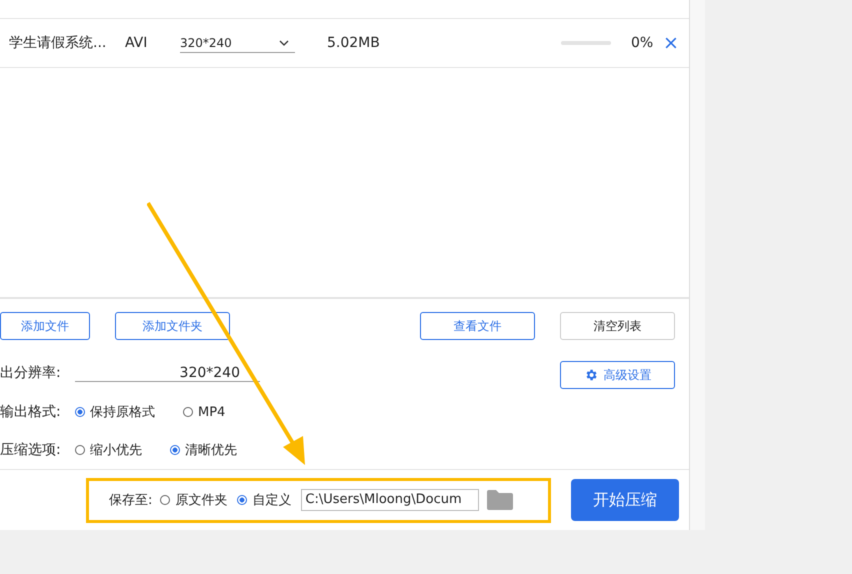 The height and width of the screenshot is (574, 852). I want to click on scrollbar-track, so click(697, 265).